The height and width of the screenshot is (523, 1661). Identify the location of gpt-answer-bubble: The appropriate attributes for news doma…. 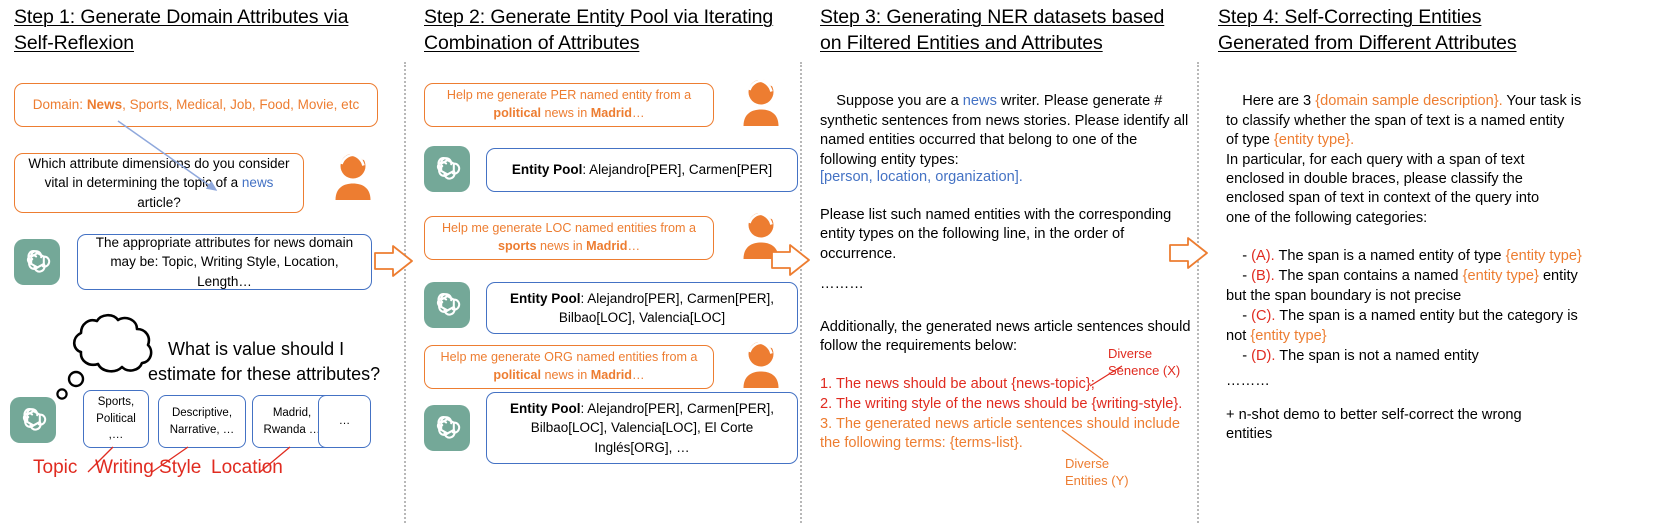
(224, 262).